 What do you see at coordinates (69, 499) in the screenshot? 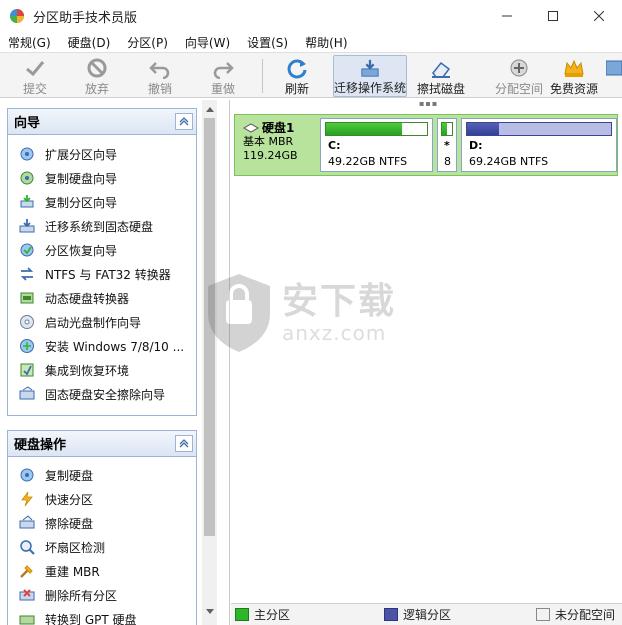
I see `diskop-item-label: 快速分区` at bounding box center [69, 499].